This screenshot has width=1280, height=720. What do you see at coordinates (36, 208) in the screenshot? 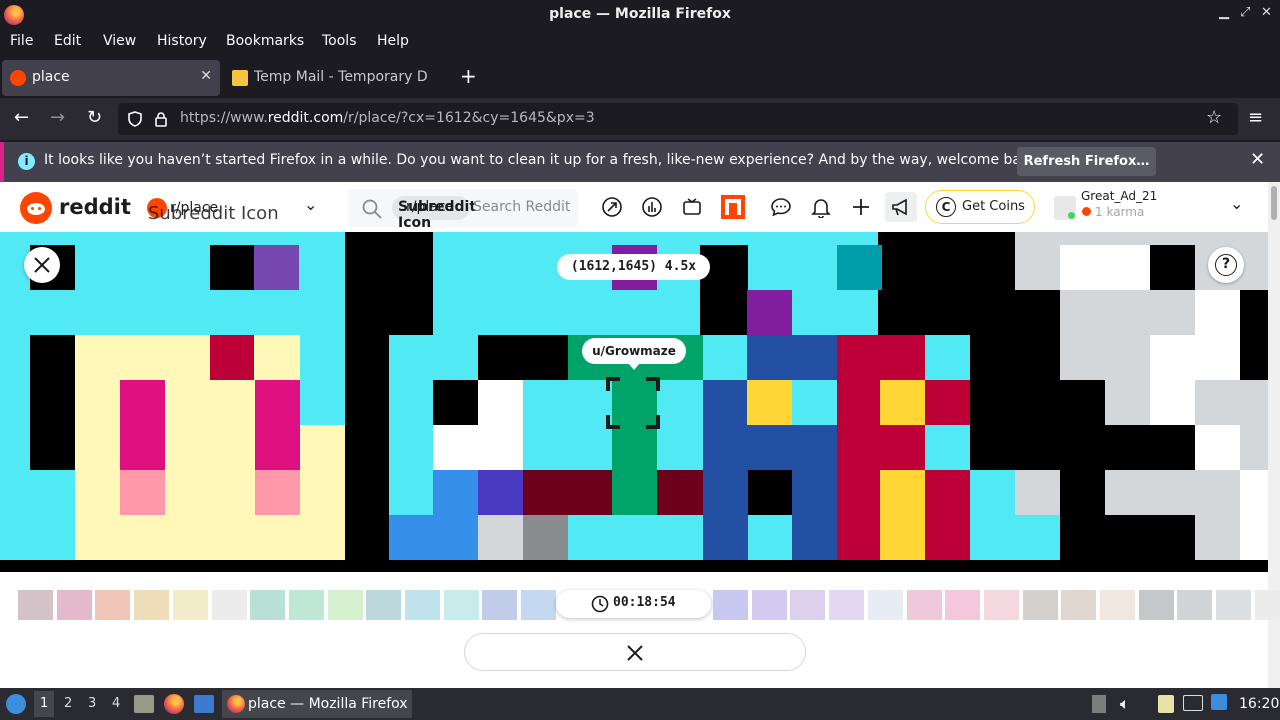
I see `reddit-logo-icon` at bounding box center [36, 208].